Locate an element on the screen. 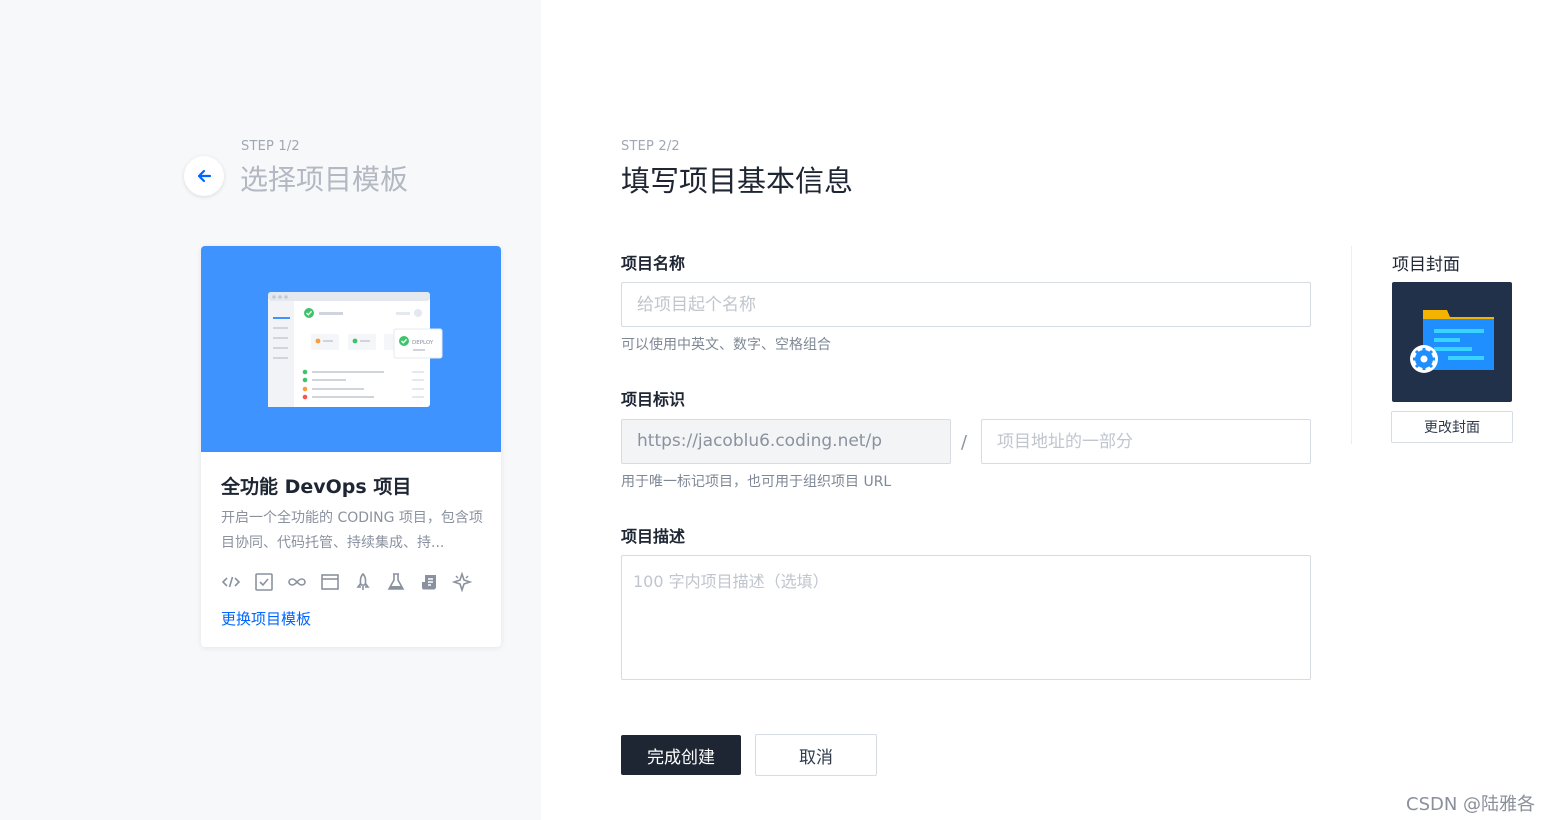 The height and width of the screenshot is (820, 1553). change-template-link: 更换项目模板 is located at coordinates (266, 618).